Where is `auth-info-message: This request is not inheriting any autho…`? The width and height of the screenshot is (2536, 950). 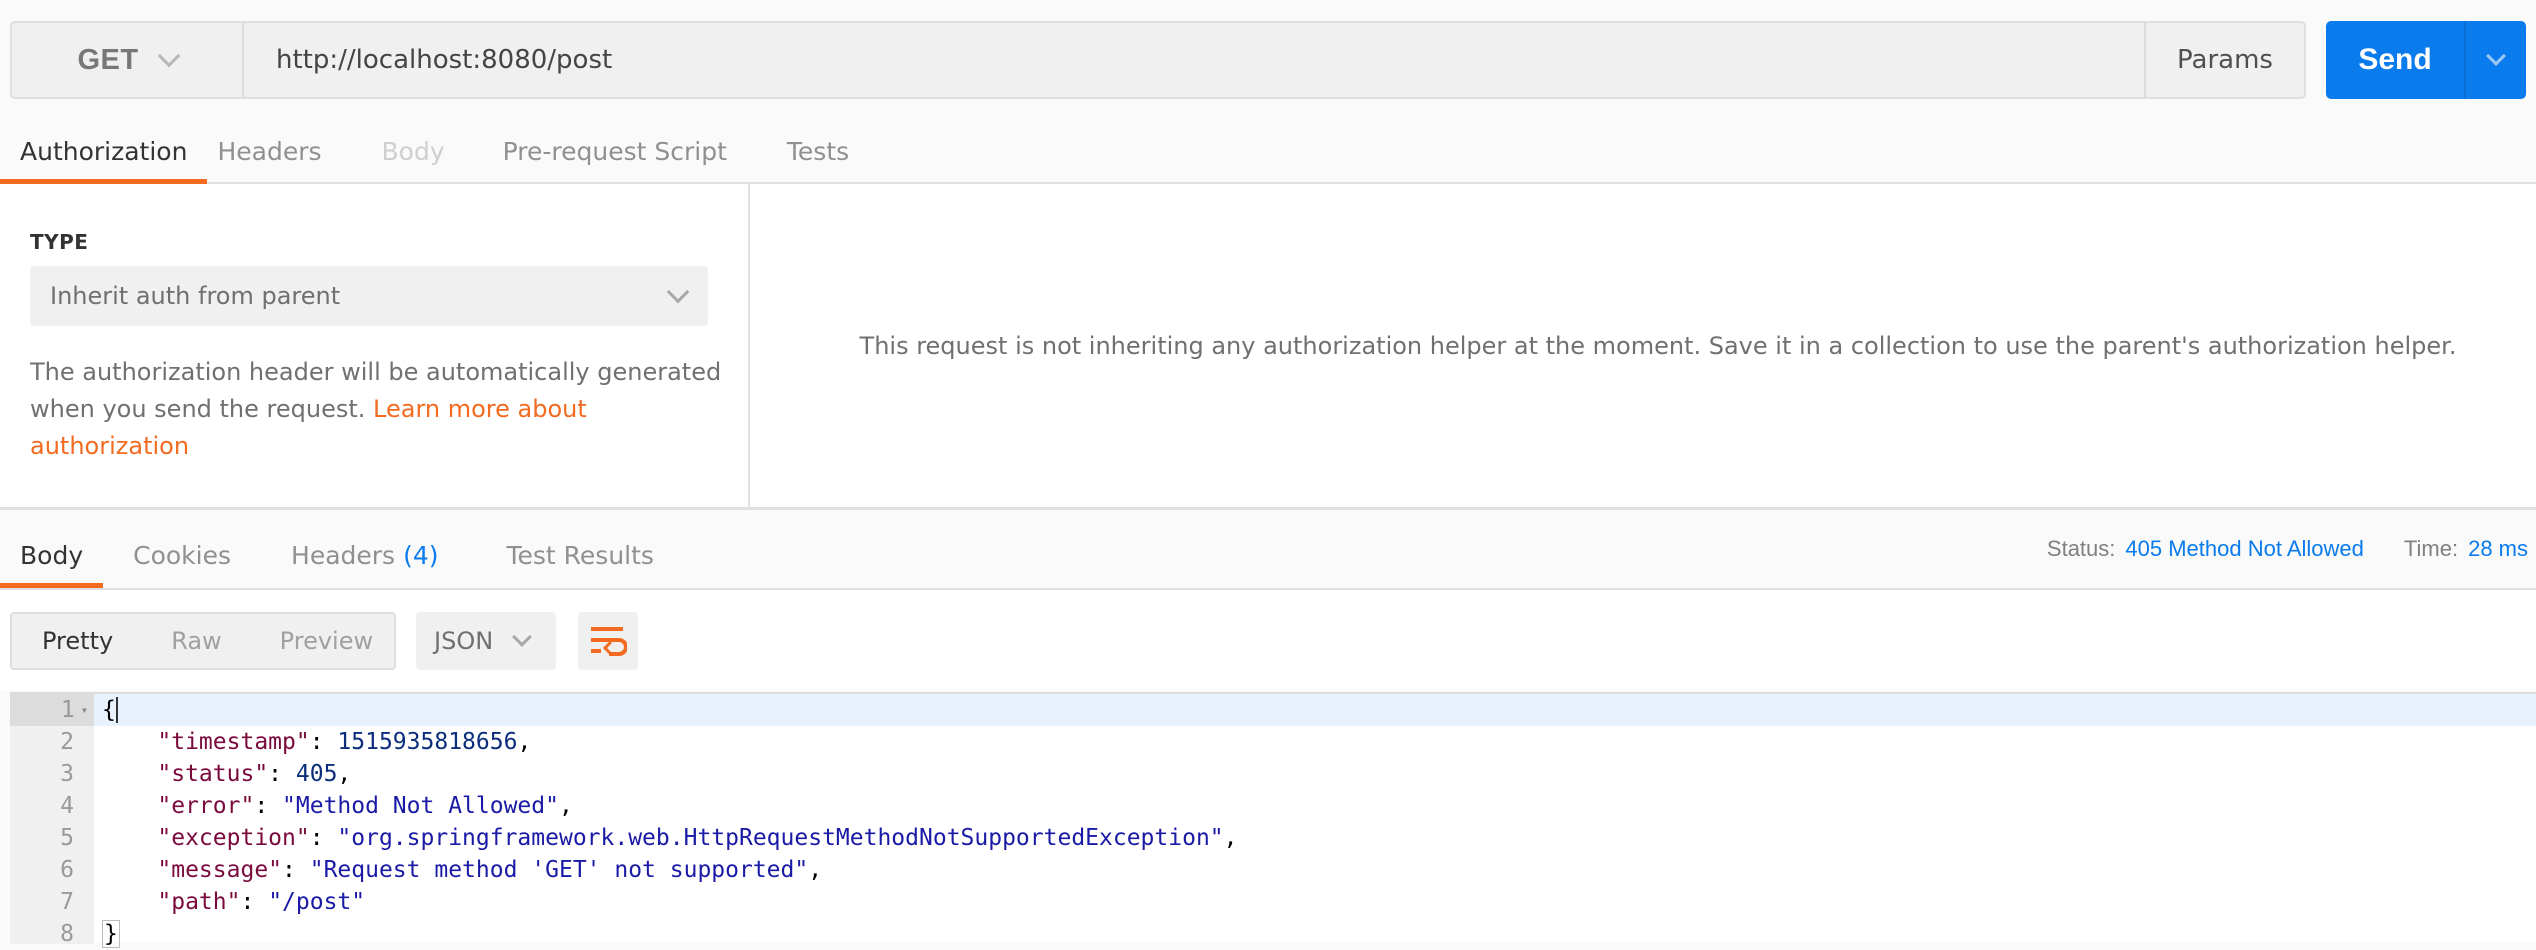 auth-info-message: This request is not inheriting any autho… is located at coordinates (1658, 345).